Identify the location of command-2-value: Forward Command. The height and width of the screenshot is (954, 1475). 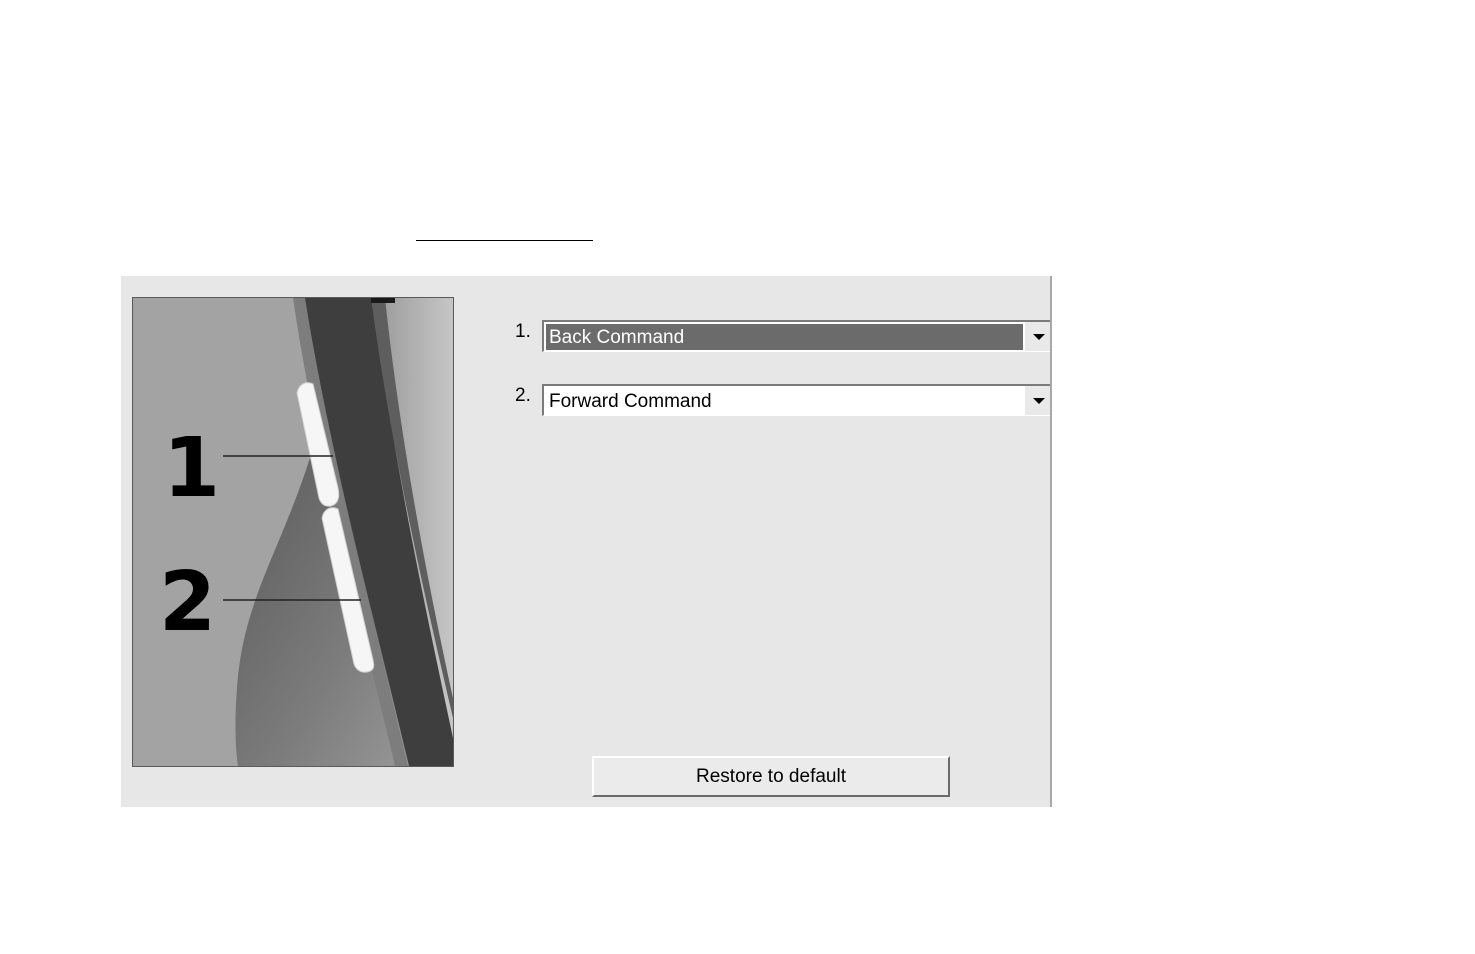
(630, 401).